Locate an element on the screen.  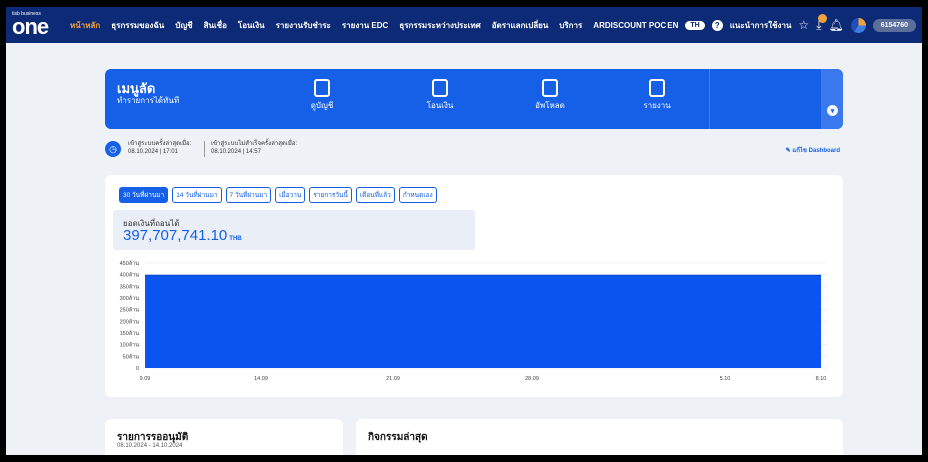
upload-icon is located at coordinates (550, 88).